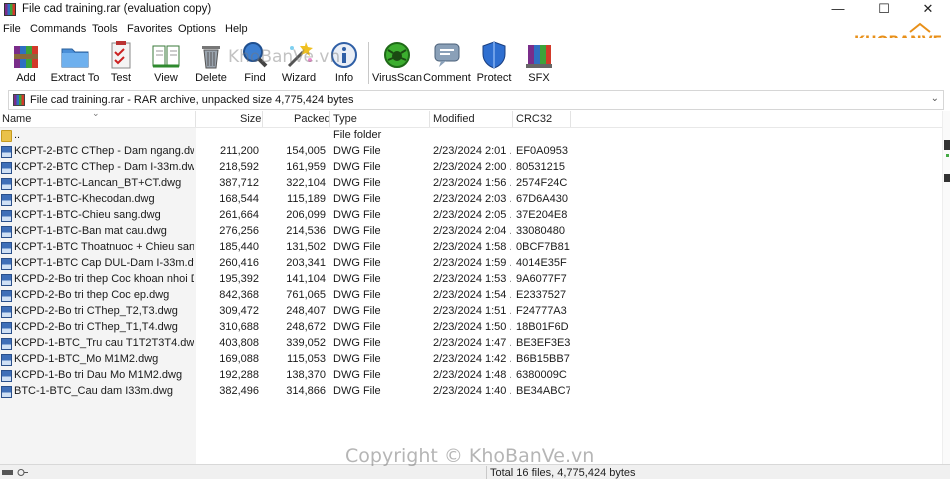 The image size is (950, 479). I want to click on close-button: ✕, so click(927, 10).